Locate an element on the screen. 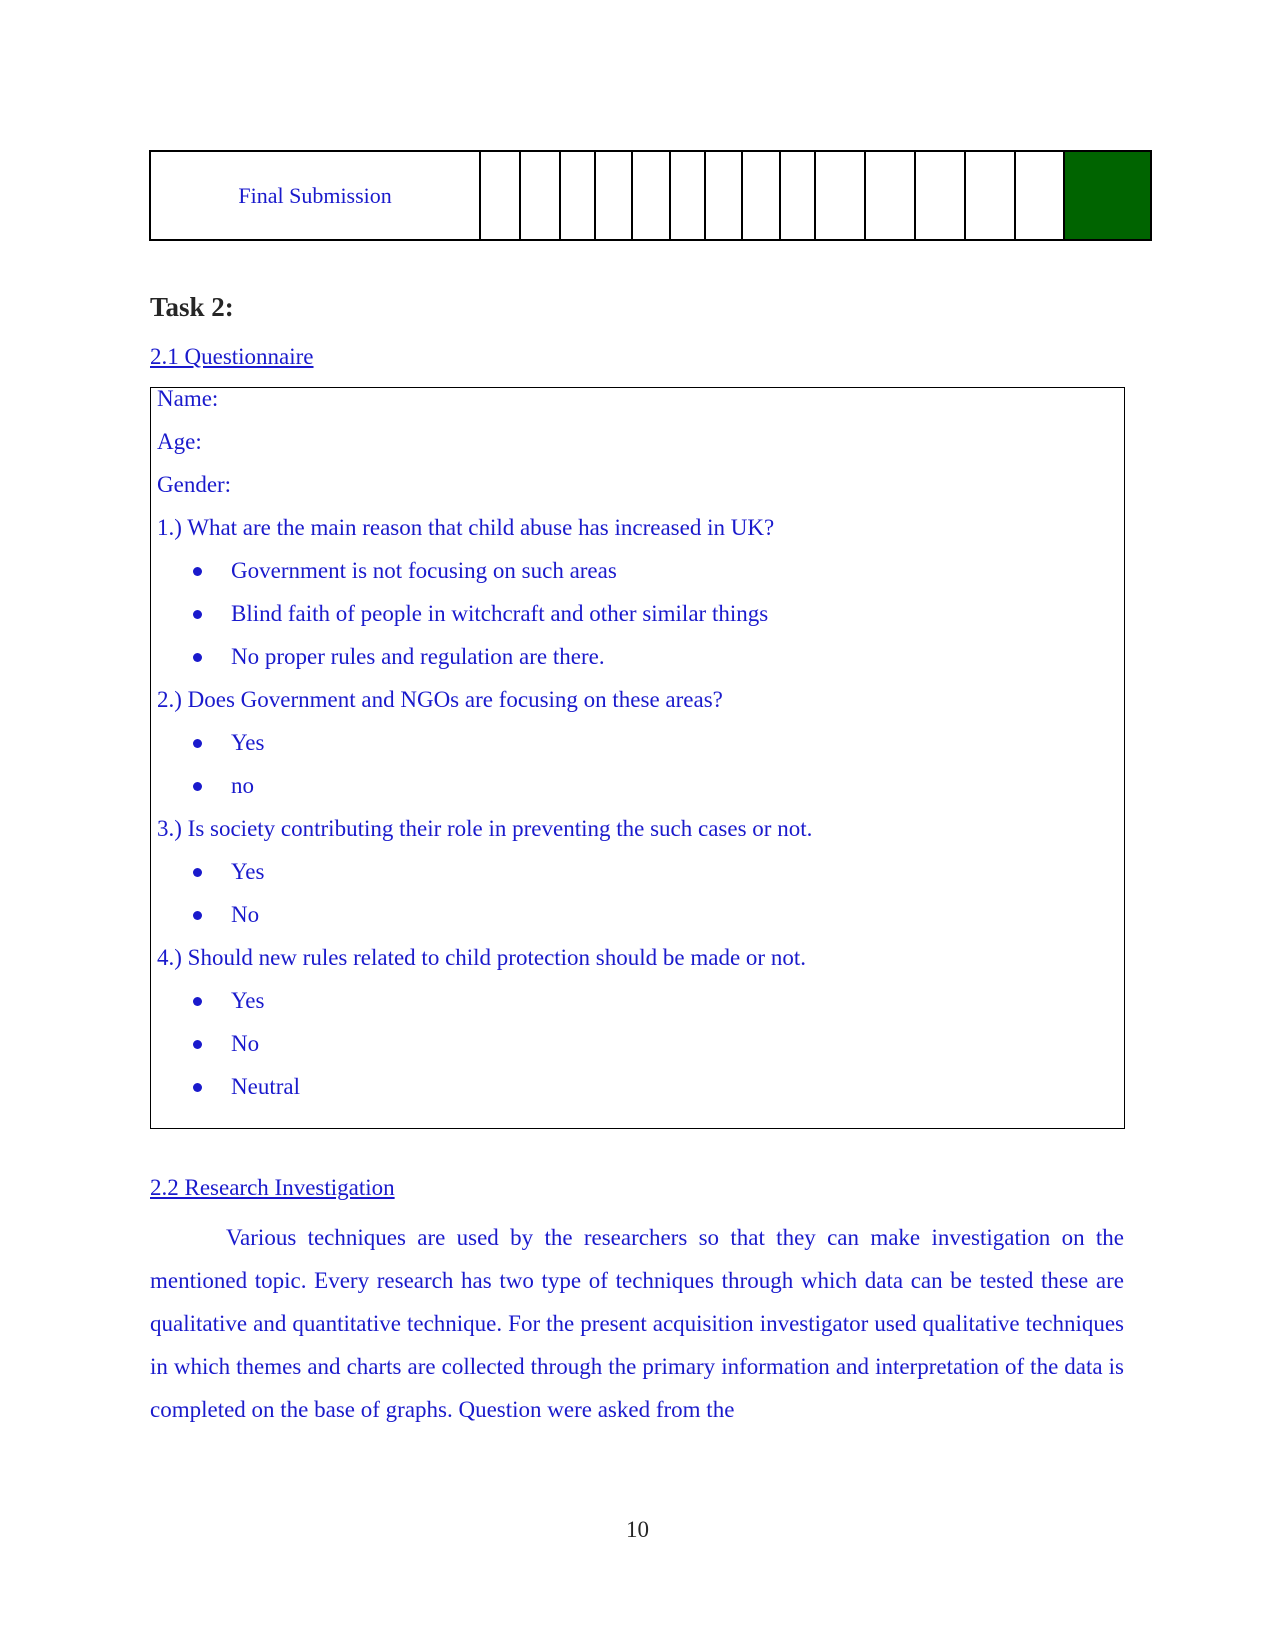 Image resolution: width=1275 pixels, height=1650 pixels. age-field-label: Age: is located at coordinates (179, 441).